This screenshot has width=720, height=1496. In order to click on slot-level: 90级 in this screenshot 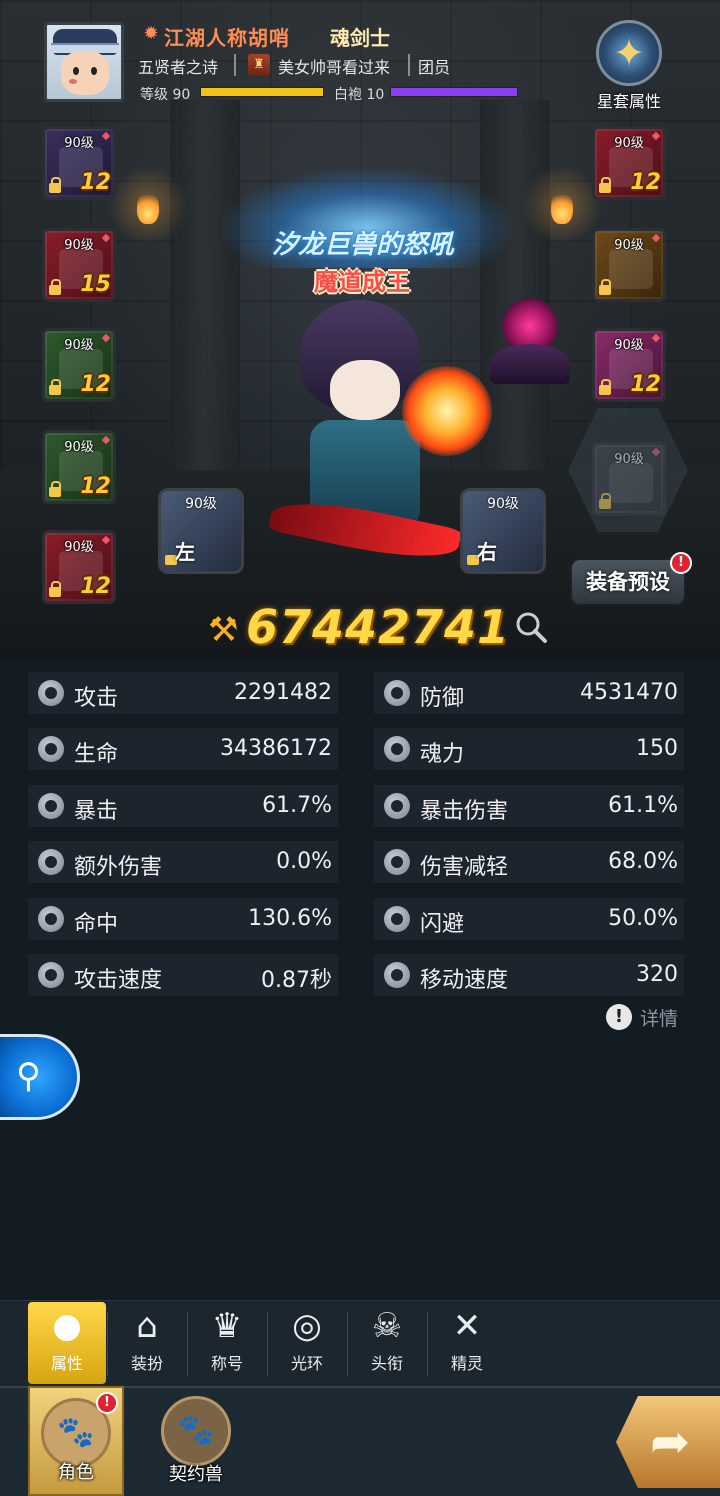, I will do `click(503, 504)`.